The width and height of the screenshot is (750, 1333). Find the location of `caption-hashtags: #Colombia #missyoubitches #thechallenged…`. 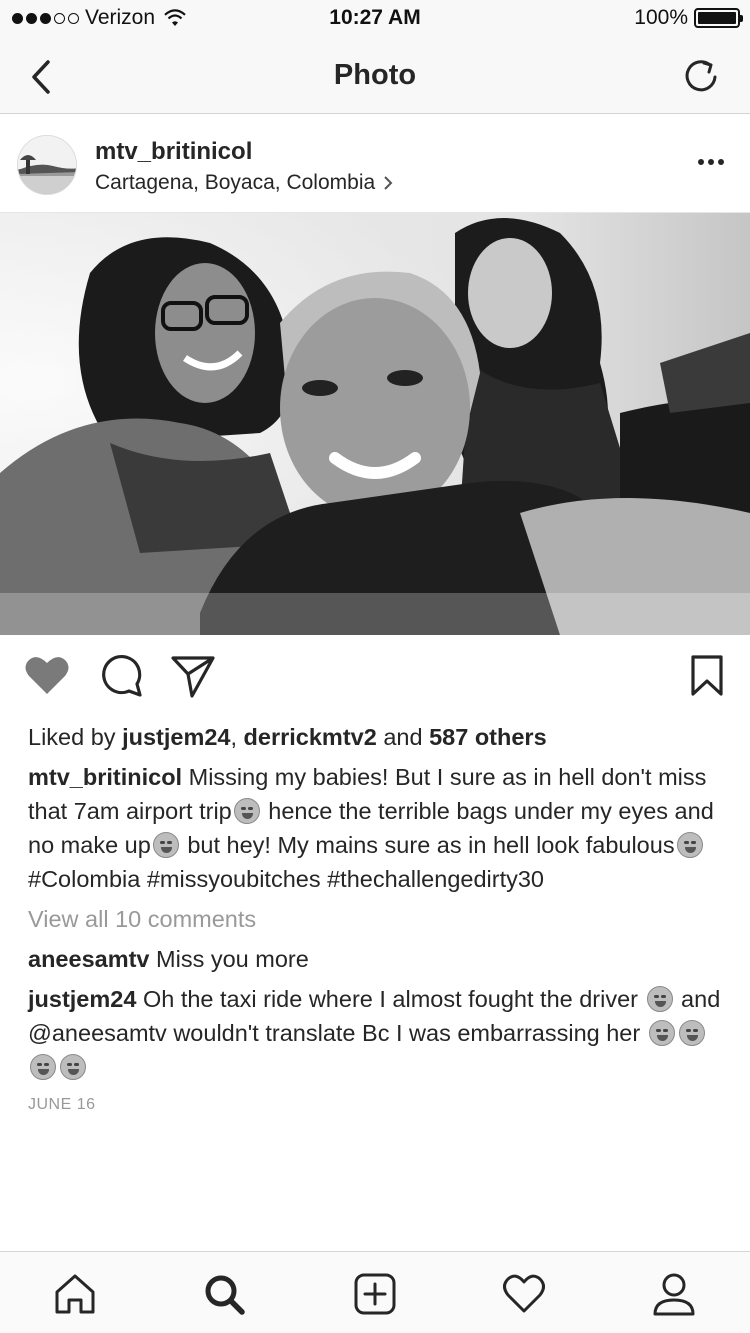

caption-hashtags: #Colombia #missyoubitches #thechallenged… is located at coordinates (286, 879).